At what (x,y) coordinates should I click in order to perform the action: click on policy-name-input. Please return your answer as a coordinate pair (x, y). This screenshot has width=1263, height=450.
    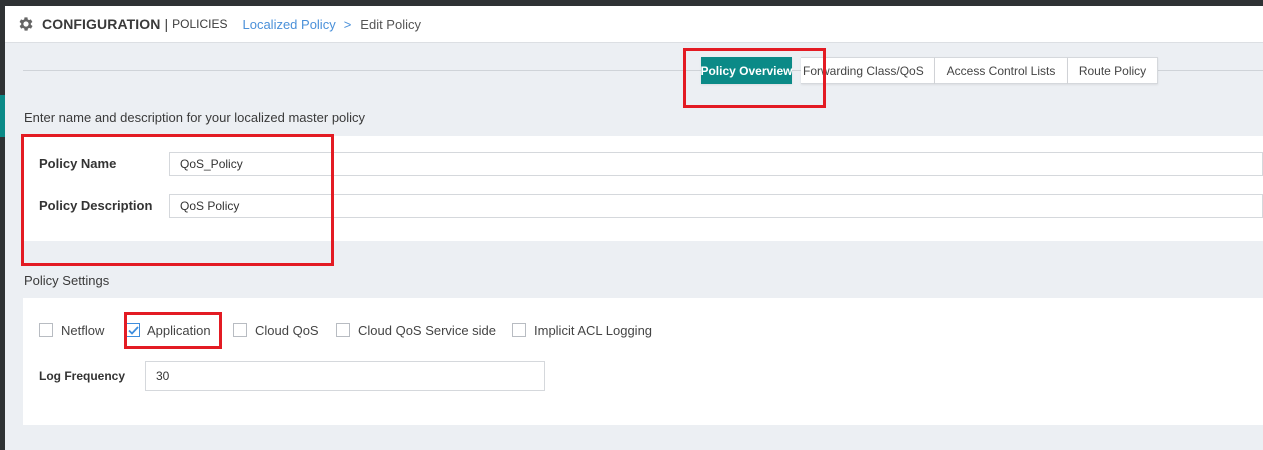
    Looking at the image, I should click on (716, 164).